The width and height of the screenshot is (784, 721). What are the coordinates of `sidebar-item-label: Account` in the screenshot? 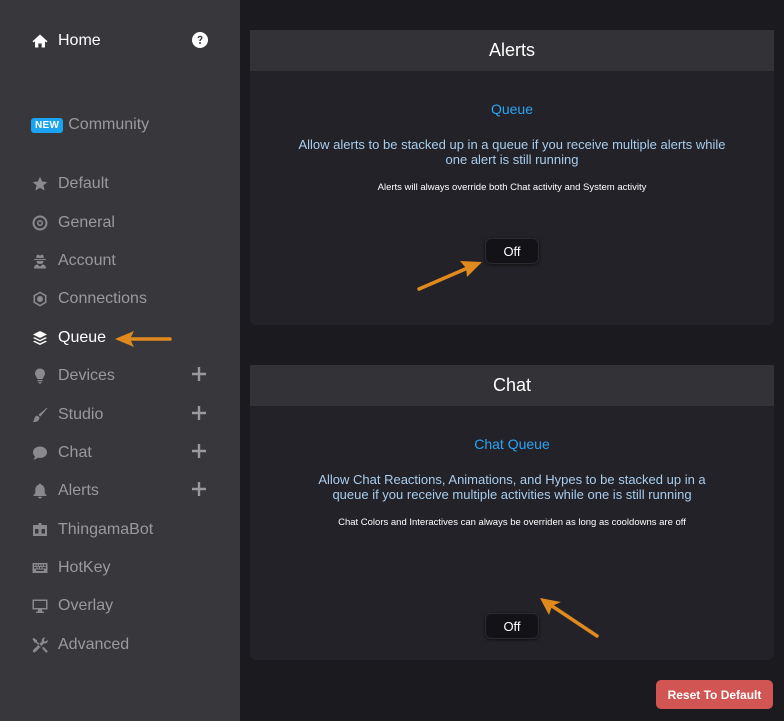 It's located at (87, 260).